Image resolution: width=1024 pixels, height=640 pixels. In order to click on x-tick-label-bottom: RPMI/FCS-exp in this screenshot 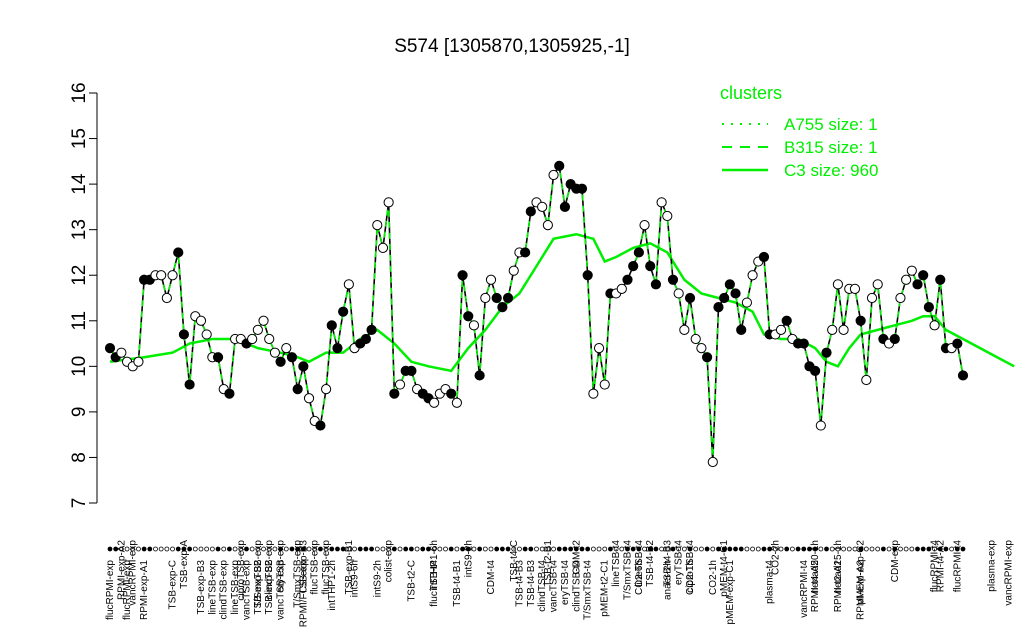, I will do `click(303, 594)`.